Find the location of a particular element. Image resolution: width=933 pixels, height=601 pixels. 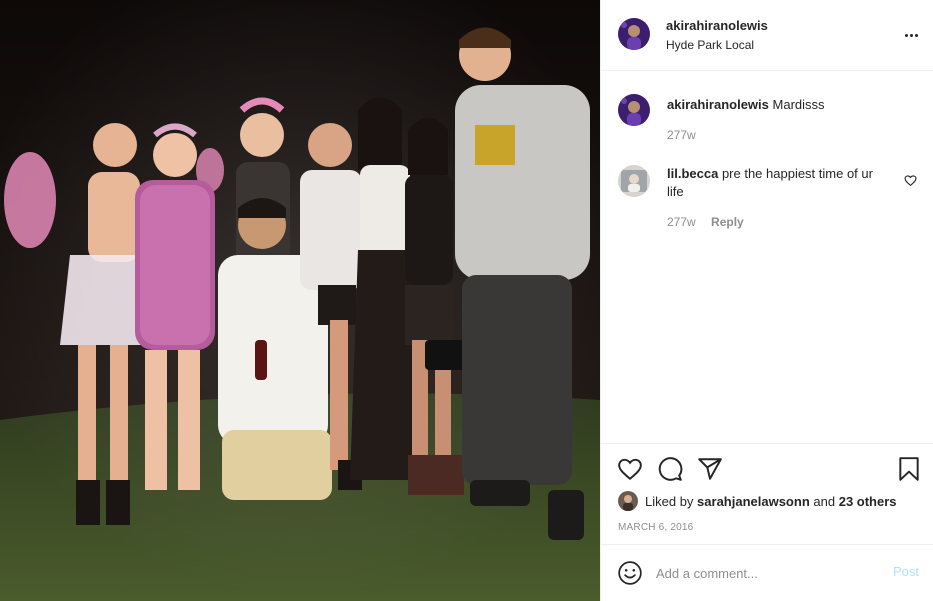

likes-prefix: Liked by is located at coordinates (669, 501).